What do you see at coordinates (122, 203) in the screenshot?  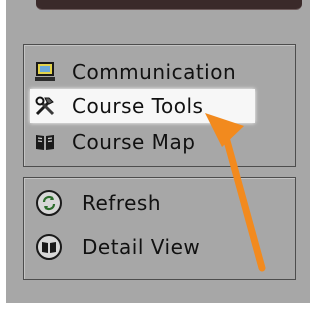 I see `menu-item-label: Refresh` at bounding box center [122, 203].